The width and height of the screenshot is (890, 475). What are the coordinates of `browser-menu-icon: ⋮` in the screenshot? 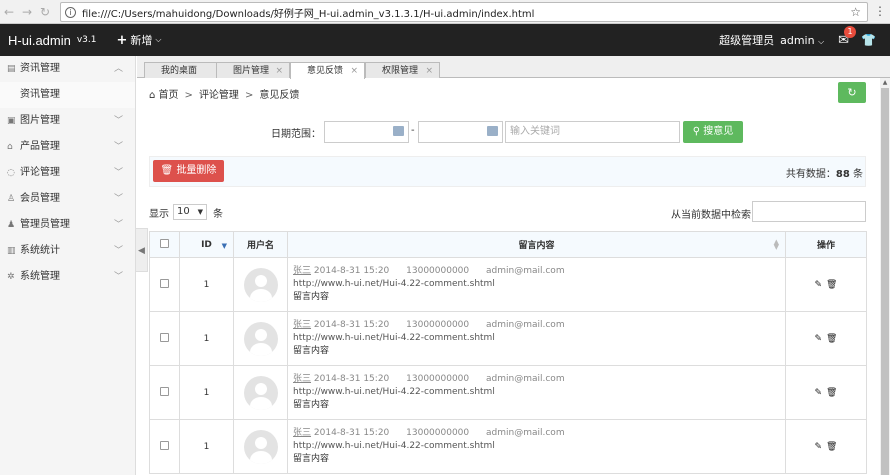 It's located at (880, 11).